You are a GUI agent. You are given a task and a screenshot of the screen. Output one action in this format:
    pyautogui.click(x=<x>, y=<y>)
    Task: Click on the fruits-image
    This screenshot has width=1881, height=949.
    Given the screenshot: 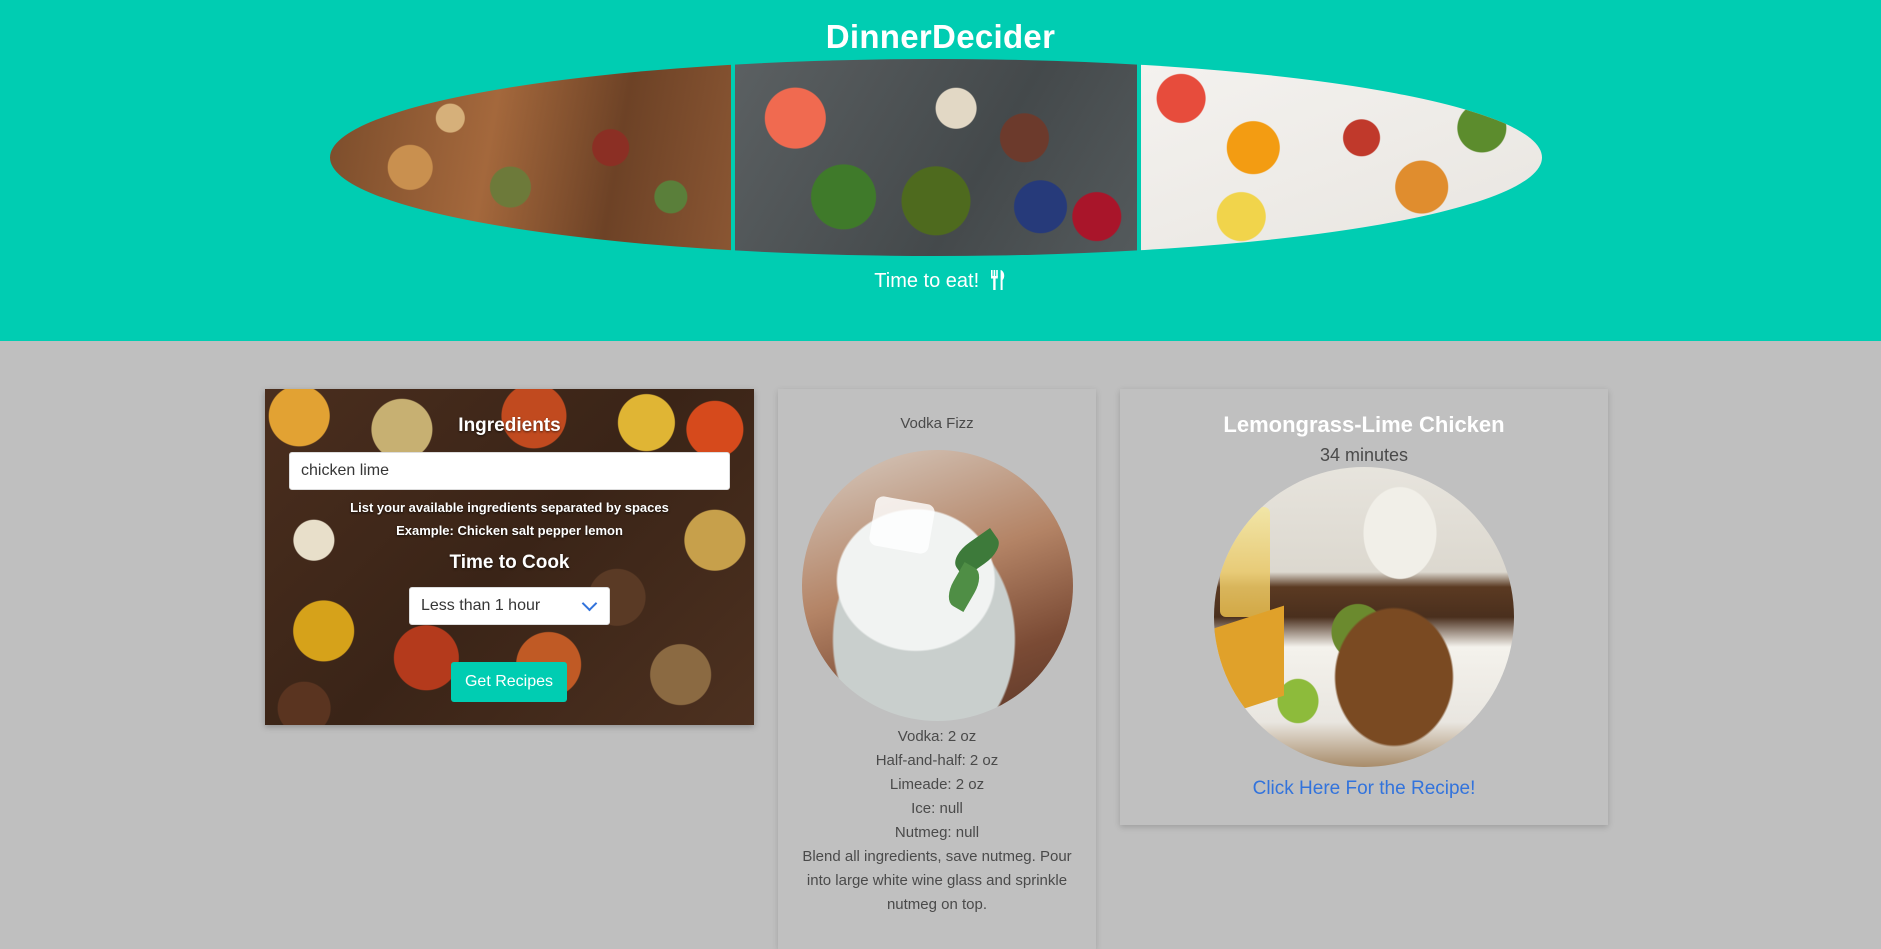 What is the action you would take?
    pyautogui.click(x=1341, y=157)
    